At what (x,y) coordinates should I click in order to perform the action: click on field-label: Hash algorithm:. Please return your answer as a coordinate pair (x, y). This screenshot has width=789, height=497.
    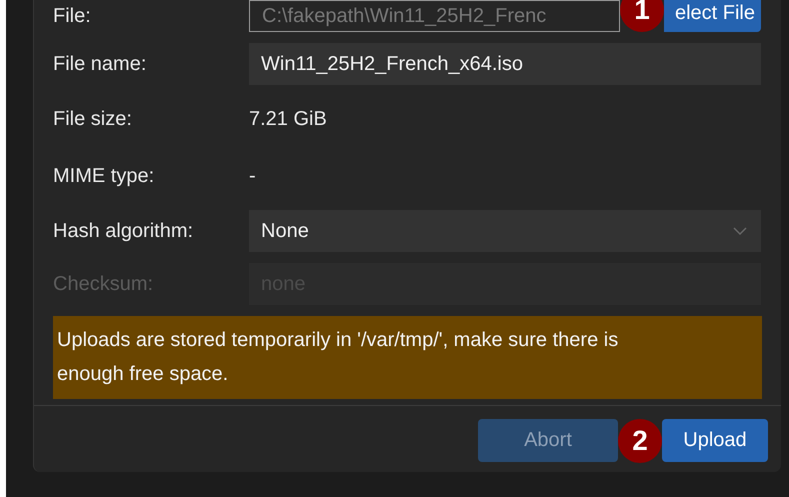
    Looking at the image, I should click on (123, 231).